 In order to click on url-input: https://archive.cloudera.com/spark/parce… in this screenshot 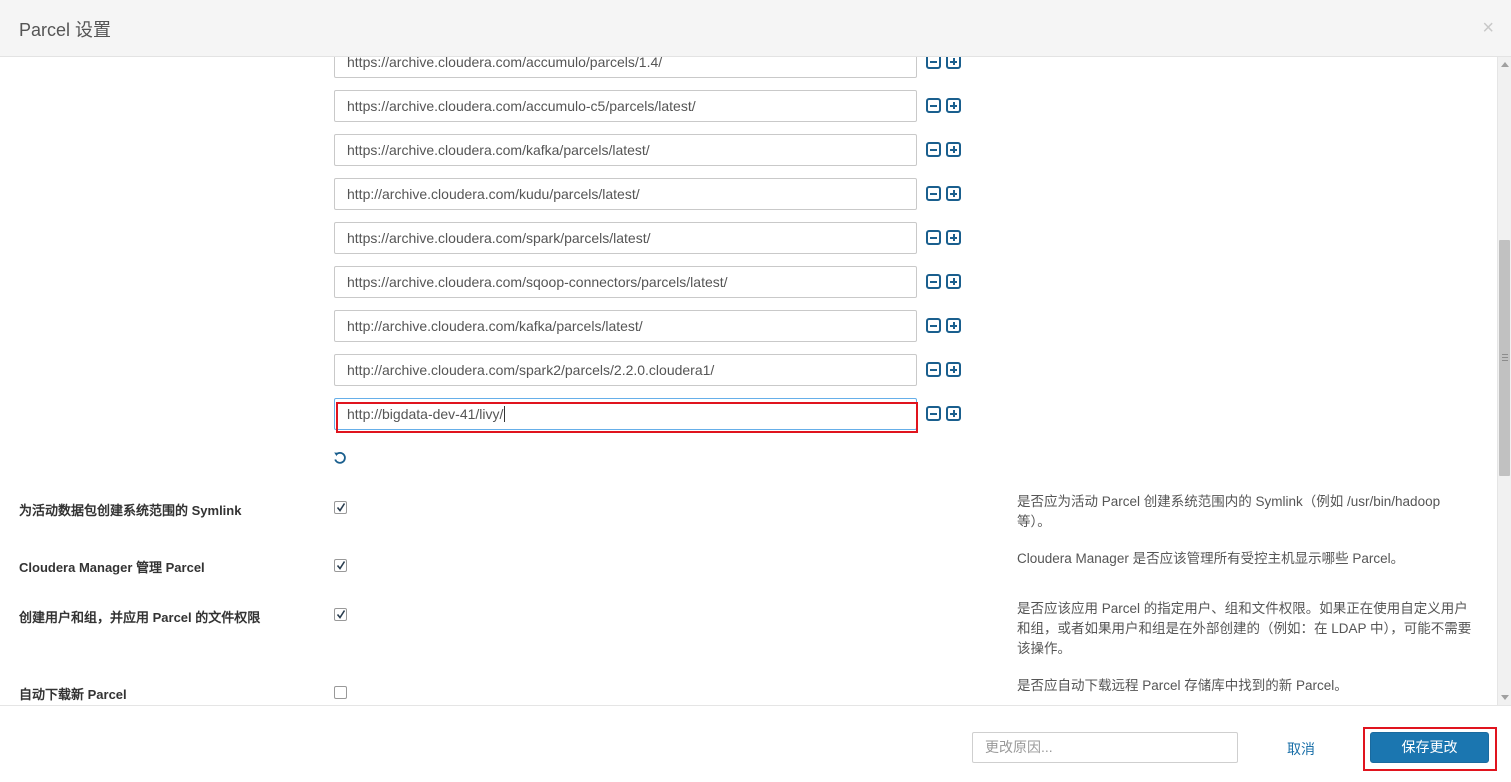, I will do `click(625, 238)`.